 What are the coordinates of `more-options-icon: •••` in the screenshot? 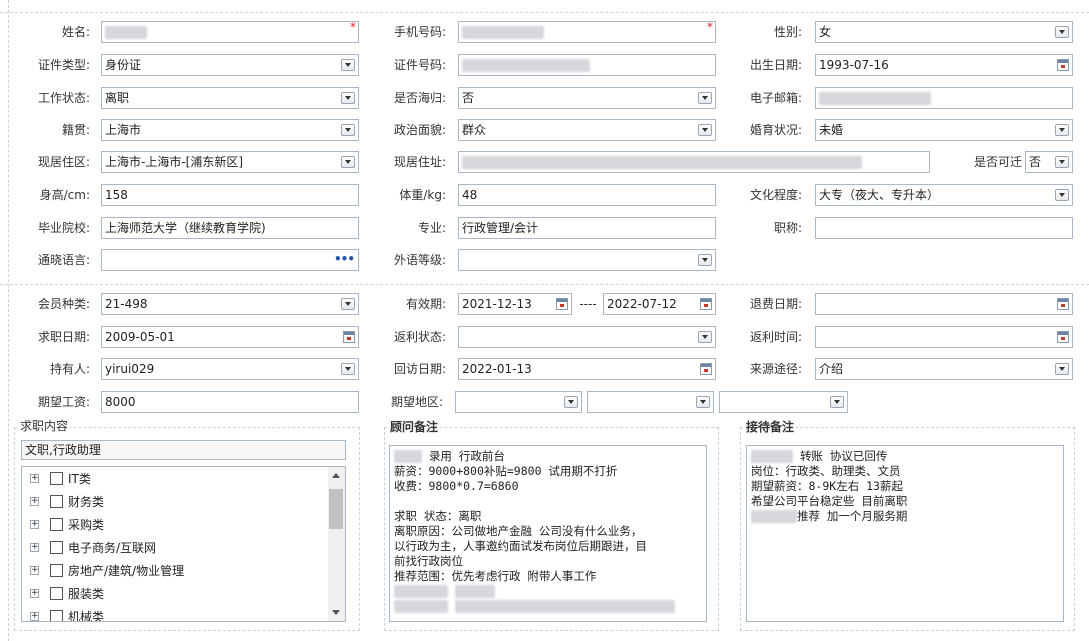 It's located at (344, 259).